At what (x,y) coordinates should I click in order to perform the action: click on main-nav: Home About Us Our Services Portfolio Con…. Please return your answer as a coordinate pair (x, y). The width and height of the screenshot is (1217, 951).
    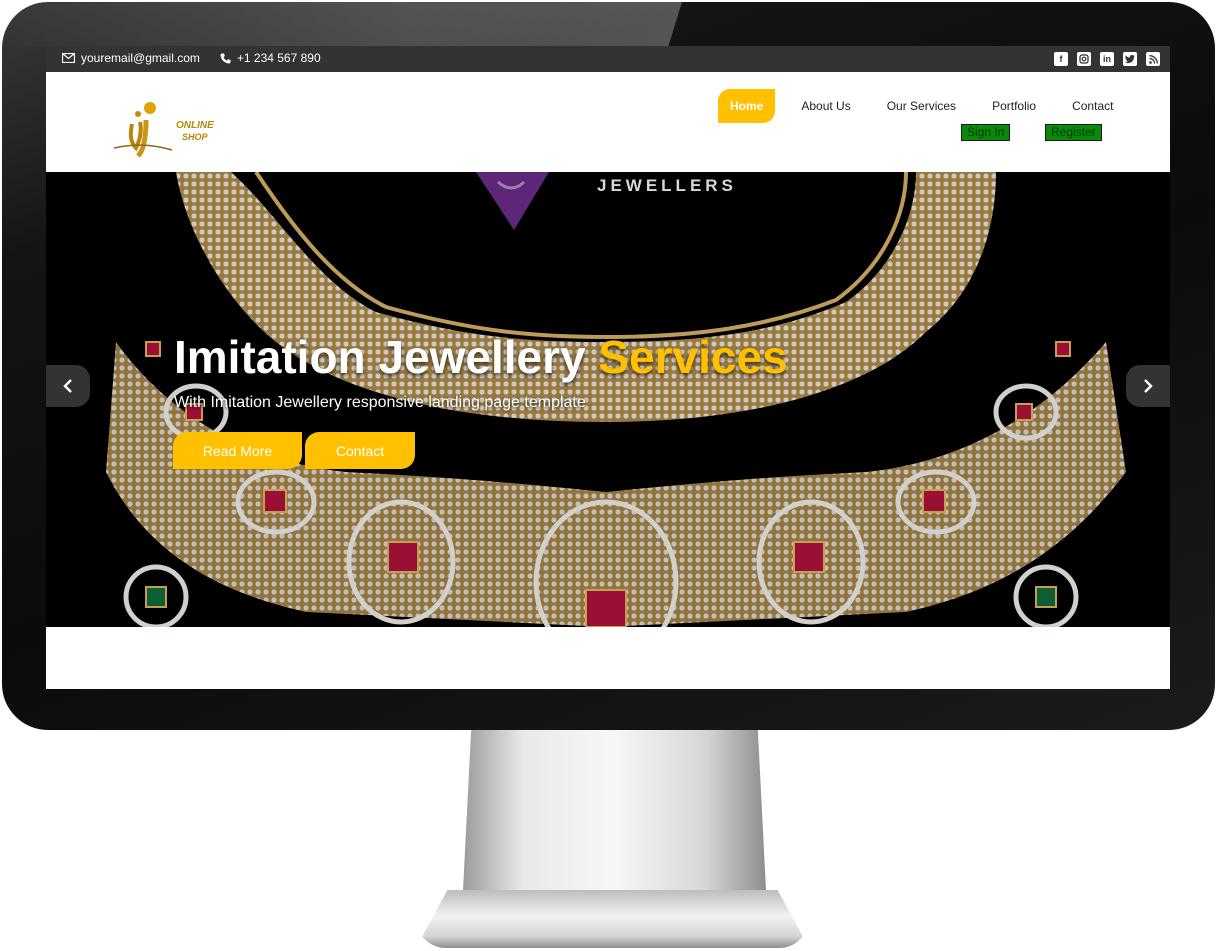
    Looking at the image, I should click on (924, 106).